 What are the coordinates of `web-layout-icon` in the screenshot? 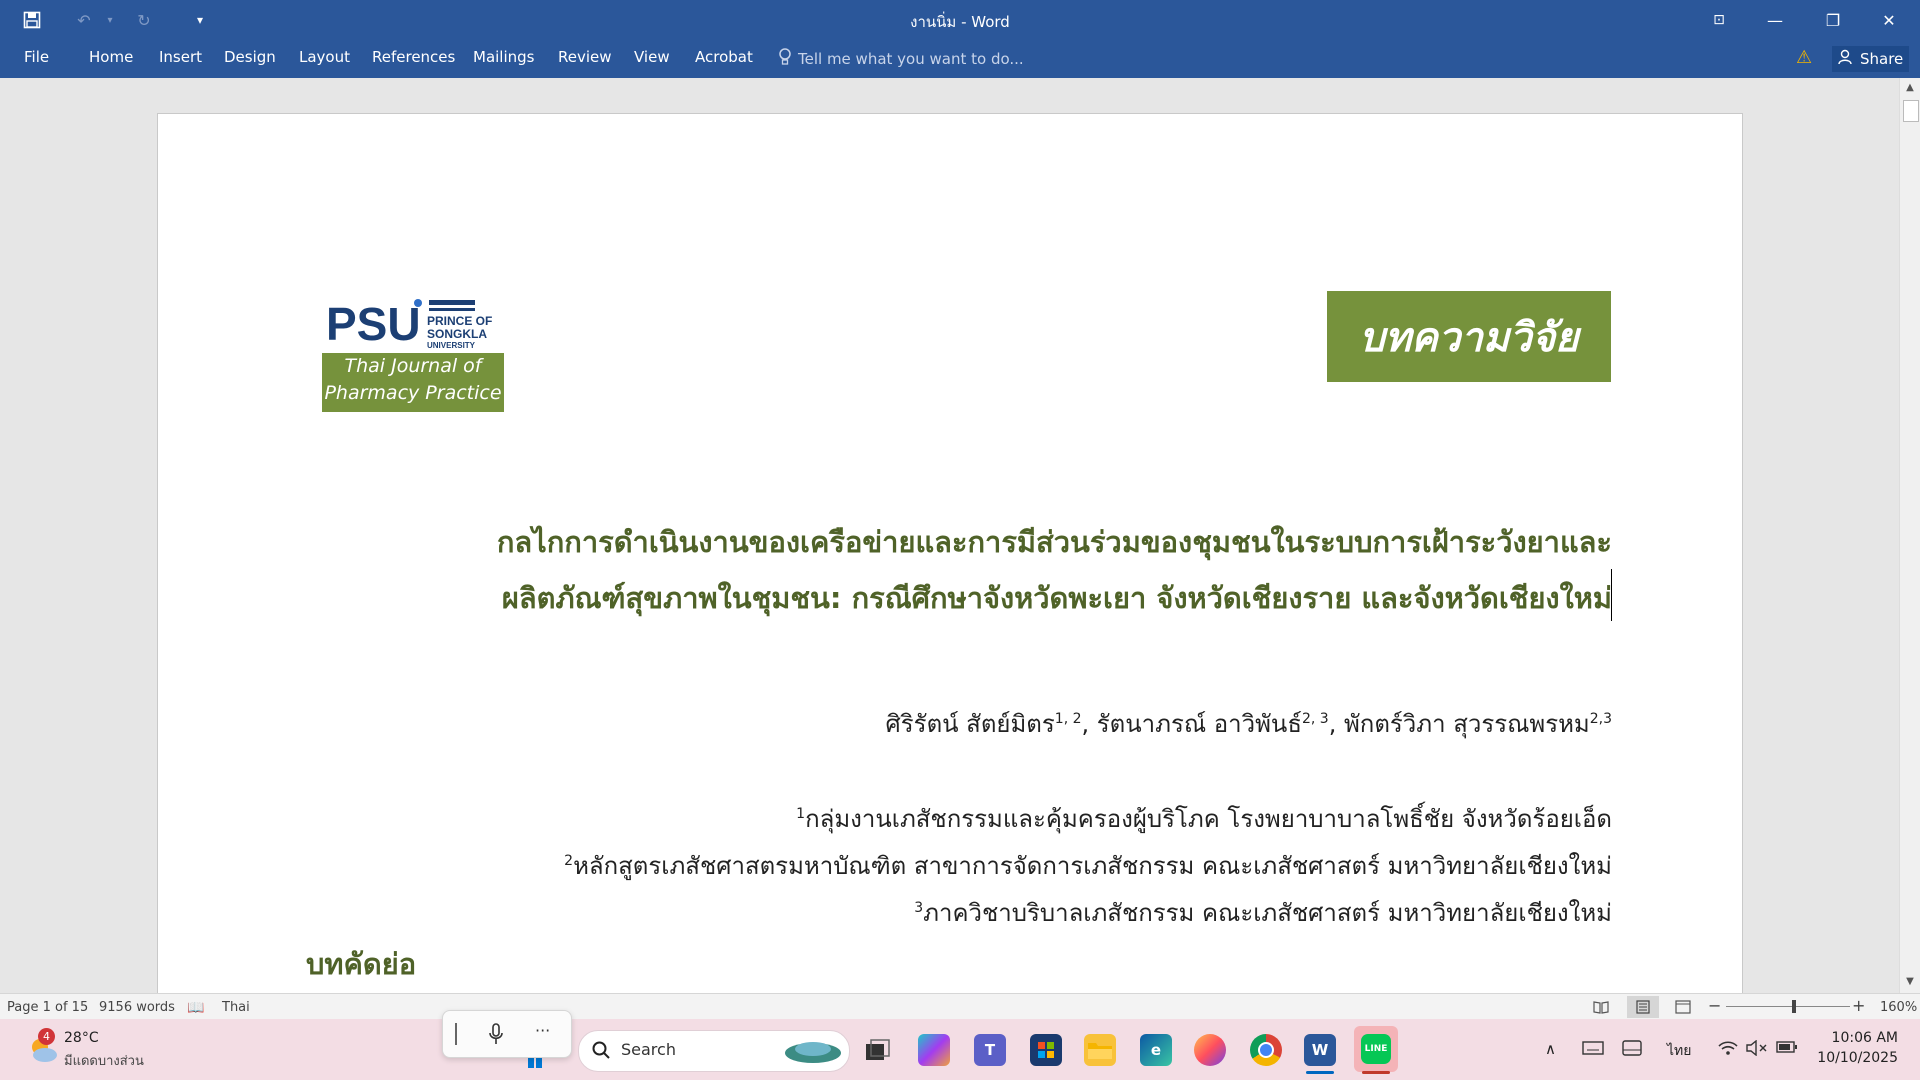 It's located at (1683, 1009).